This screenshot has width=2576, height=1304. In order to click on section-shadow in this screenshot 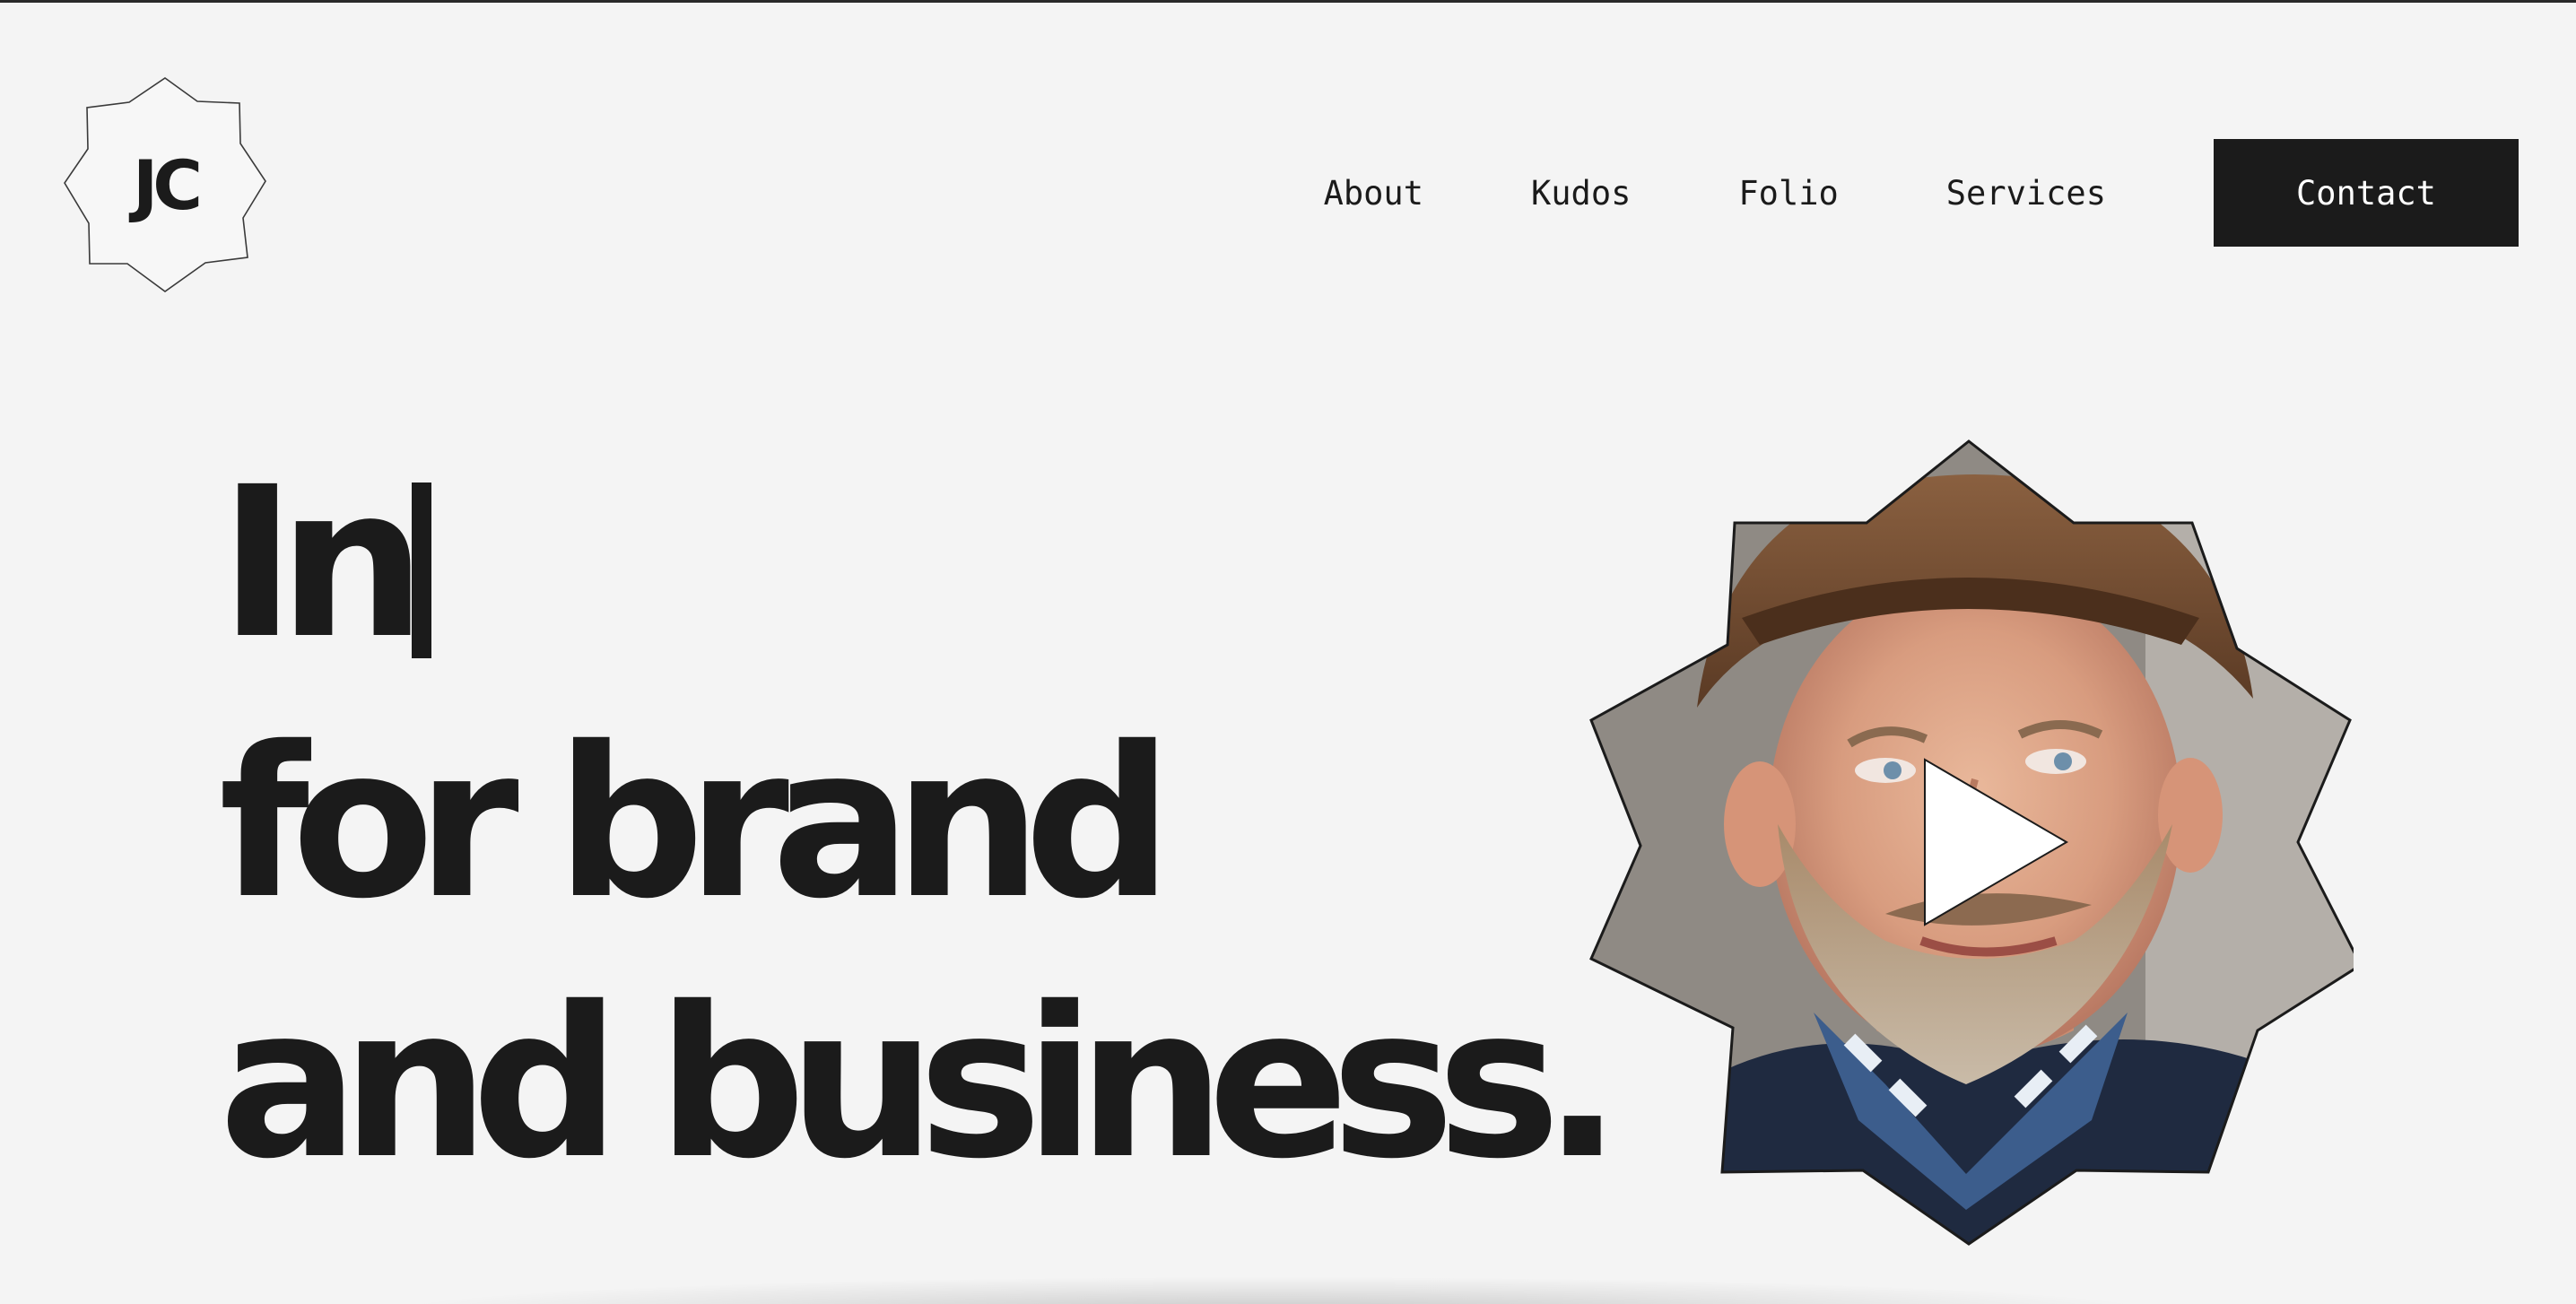, I will do `click(1274, 1290)`.